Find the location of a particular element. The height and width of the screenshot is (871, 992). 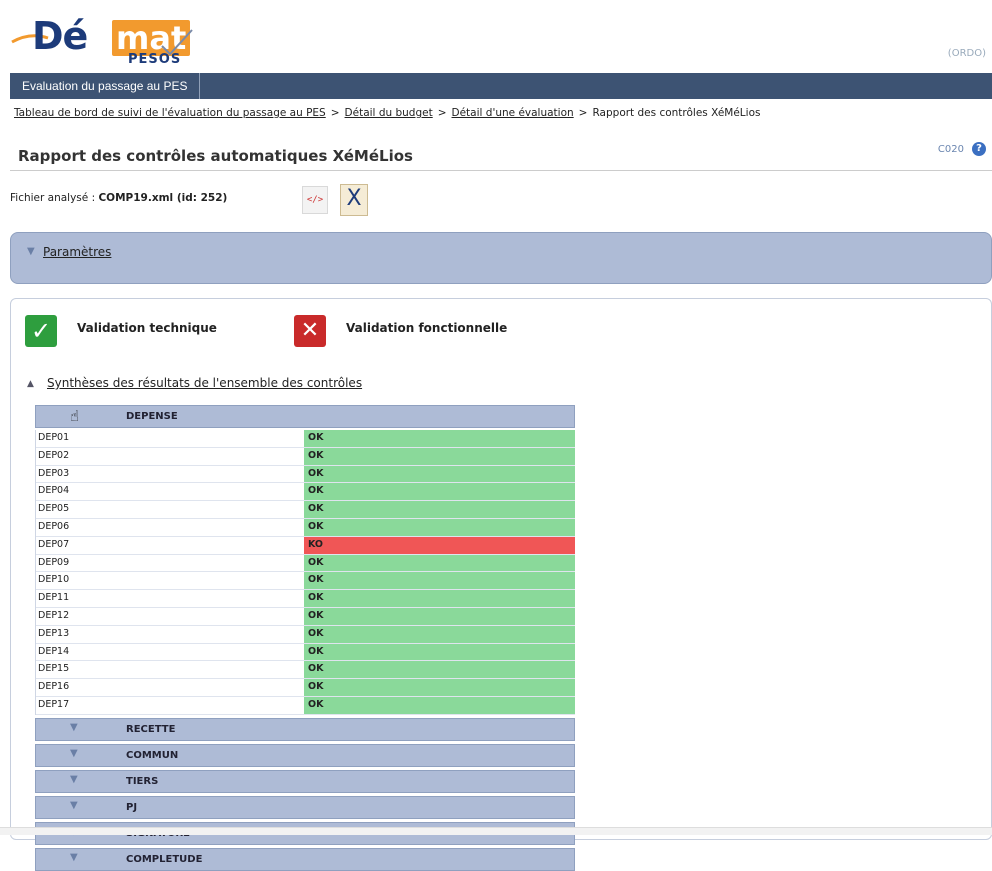

table-row: DEP17 OK is located at coordinates (305, 705).